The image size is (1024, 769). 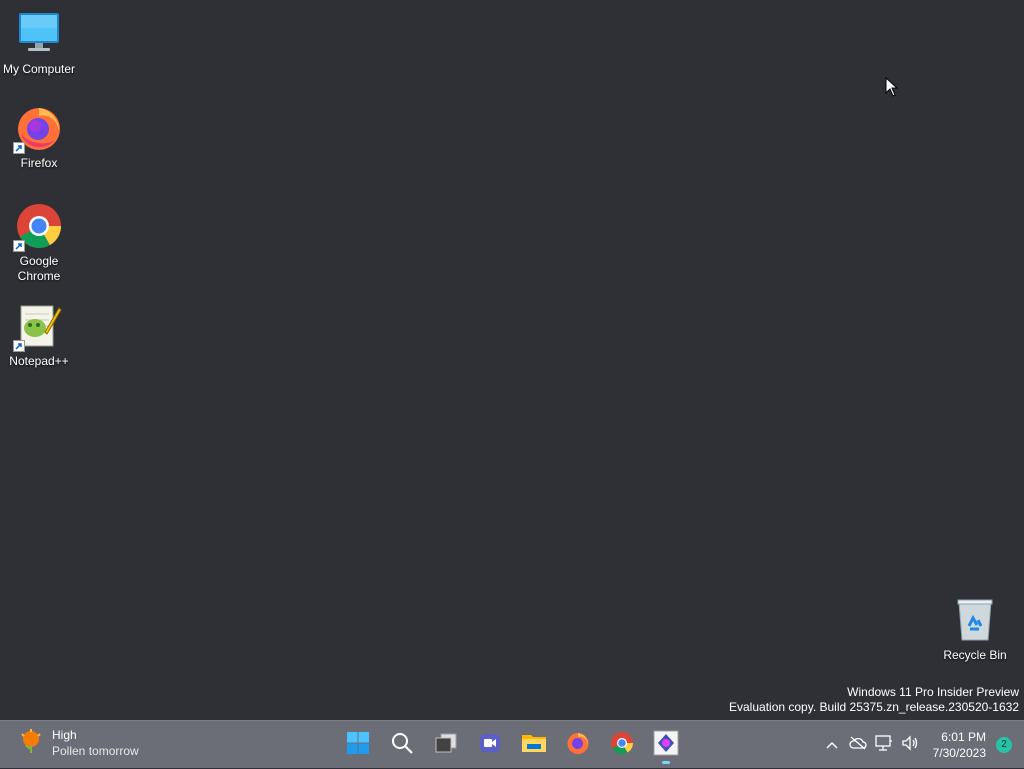 I want to click on task-view-button, so click(x=446, y=745).